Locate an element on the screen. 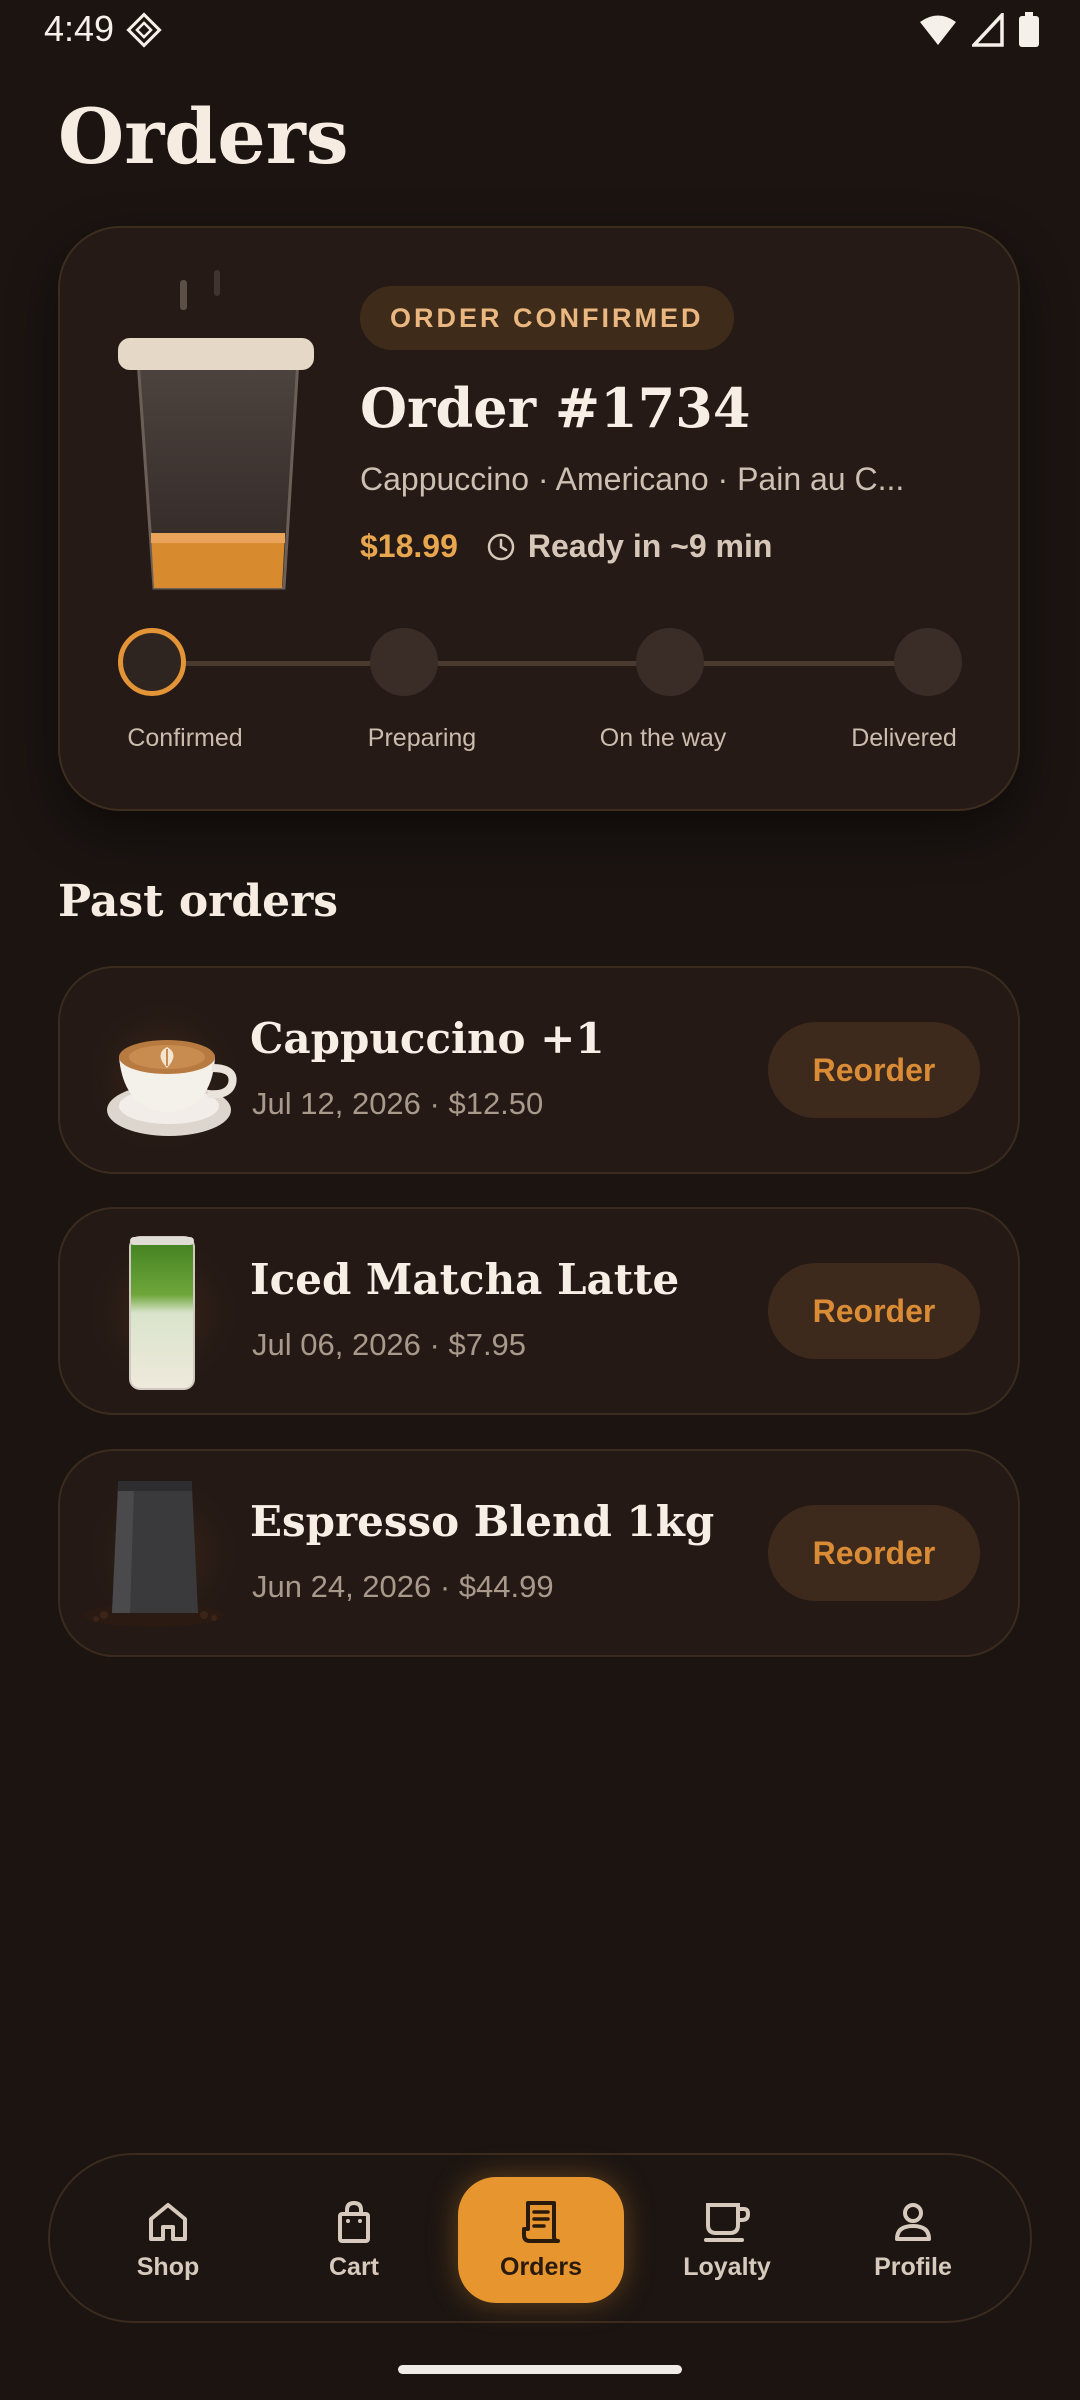 This screenshot has width=1080, height=2400. wifi-icon is located at coordinates (938, 30).